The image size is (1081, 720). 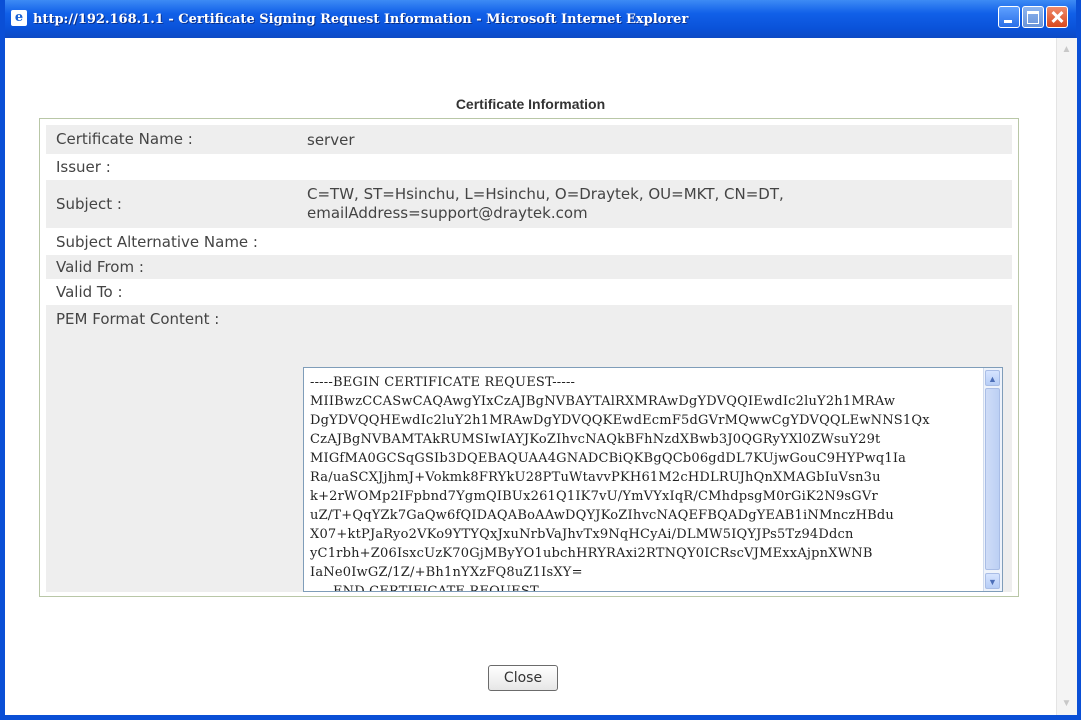 What do you see at coordinates (529, 292) in the screenshot?
I see `row-valid-to: Valid To :` at bounding box center [529, 292].